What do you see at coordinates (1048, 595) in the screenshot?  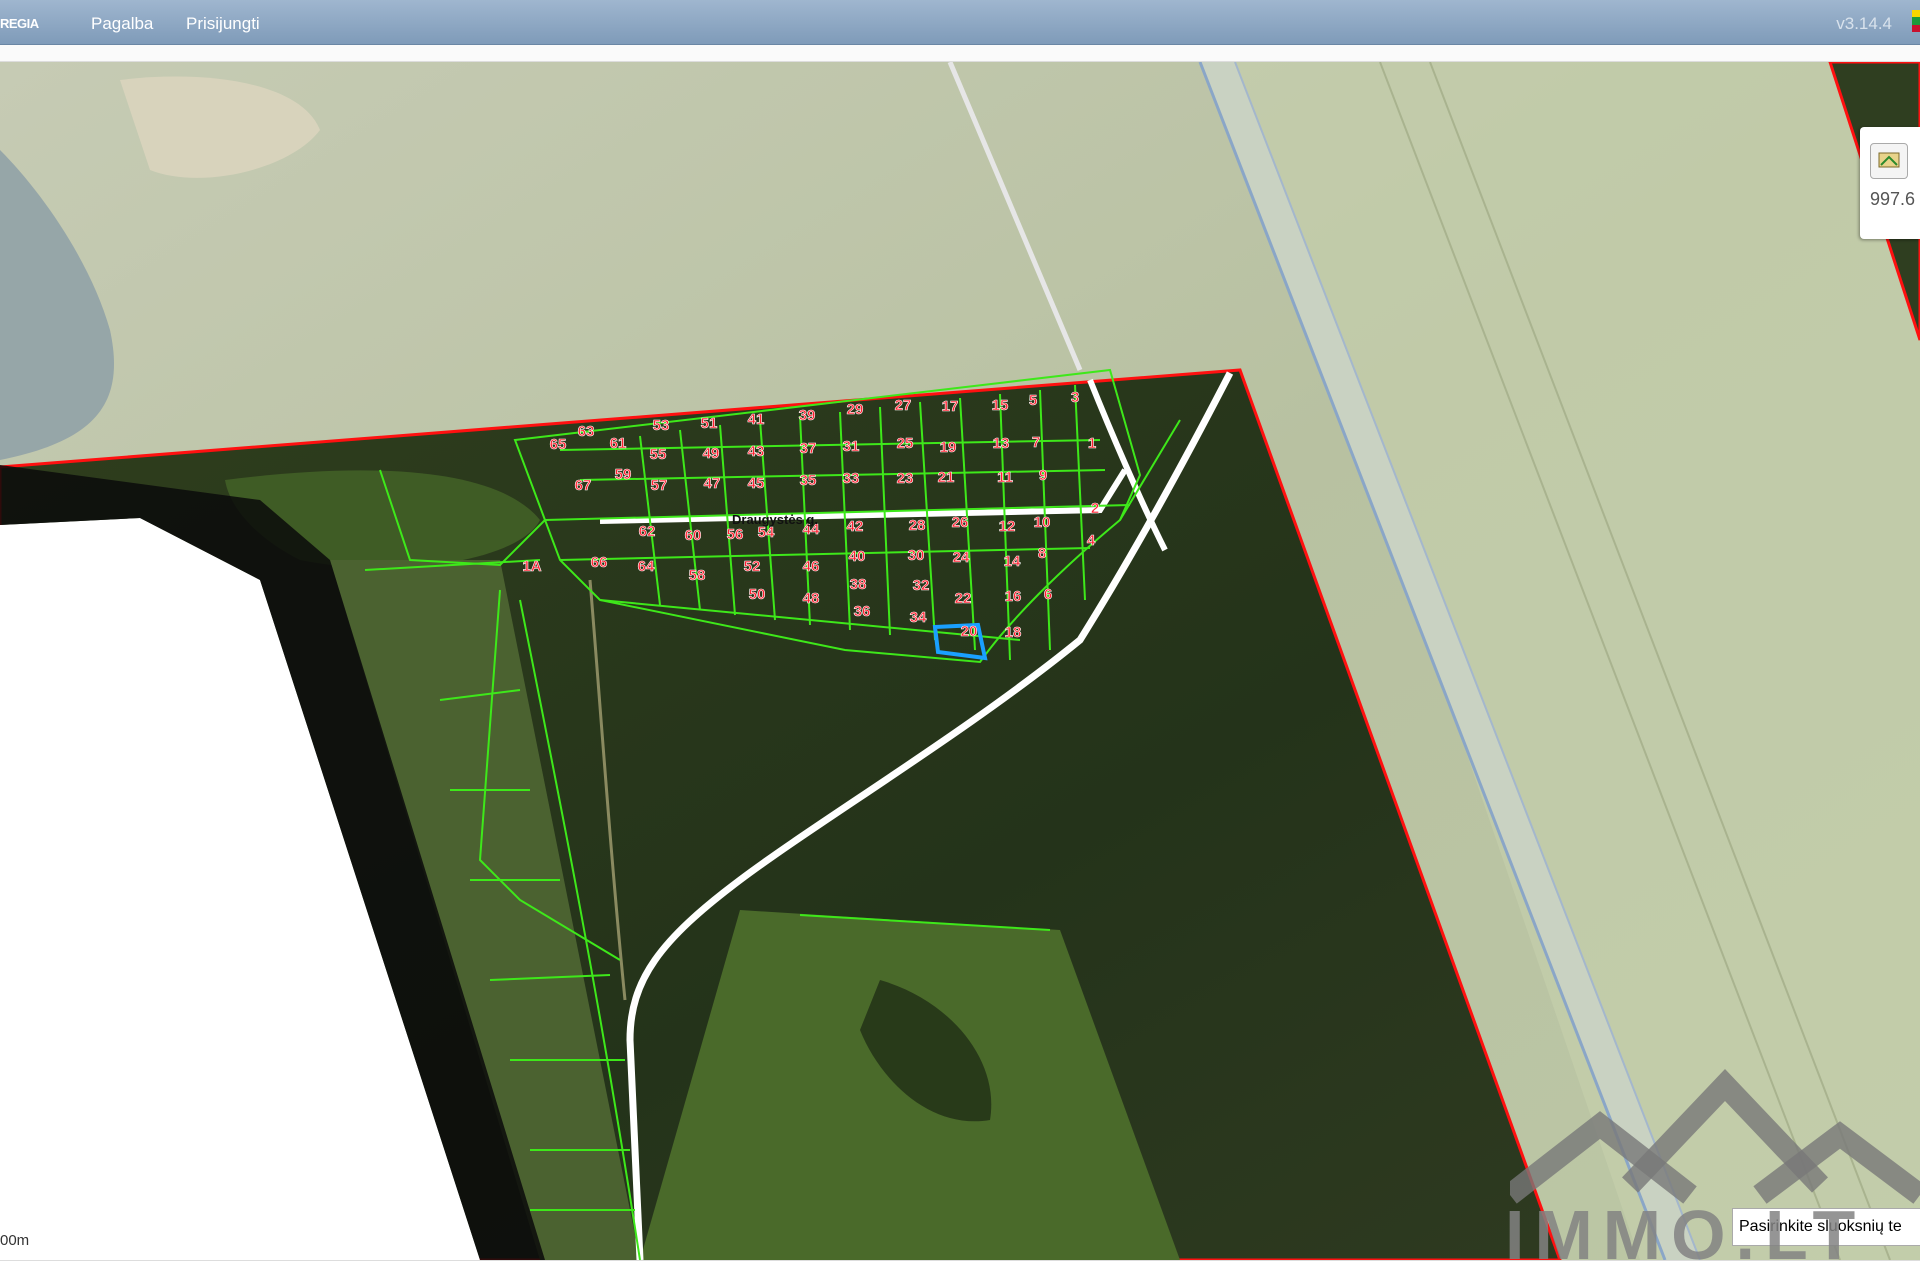 I see `parcel-label-6: 6` at bounding box center [1048, 595].